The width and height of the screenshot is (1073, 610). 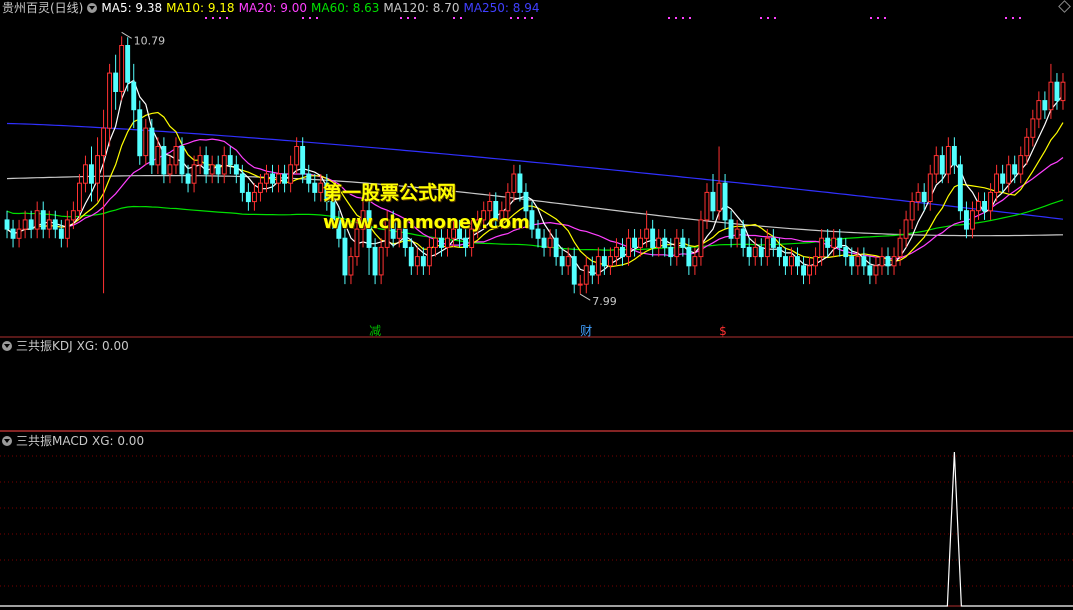 What do you see at coordinates (390, 193) in the screenshot?
I see `watermark-title: 第一股票公式网` at bounding box center [390, 193].